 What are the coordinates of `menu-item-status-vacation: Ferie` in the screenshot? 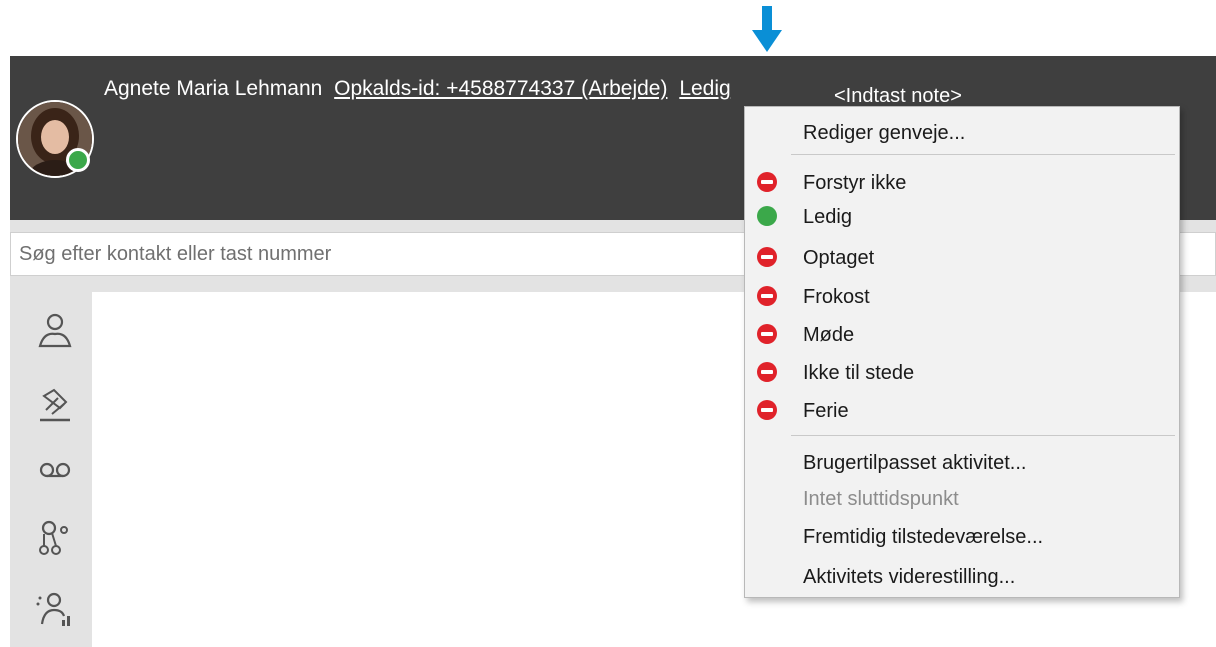 It's located at (962, 410).